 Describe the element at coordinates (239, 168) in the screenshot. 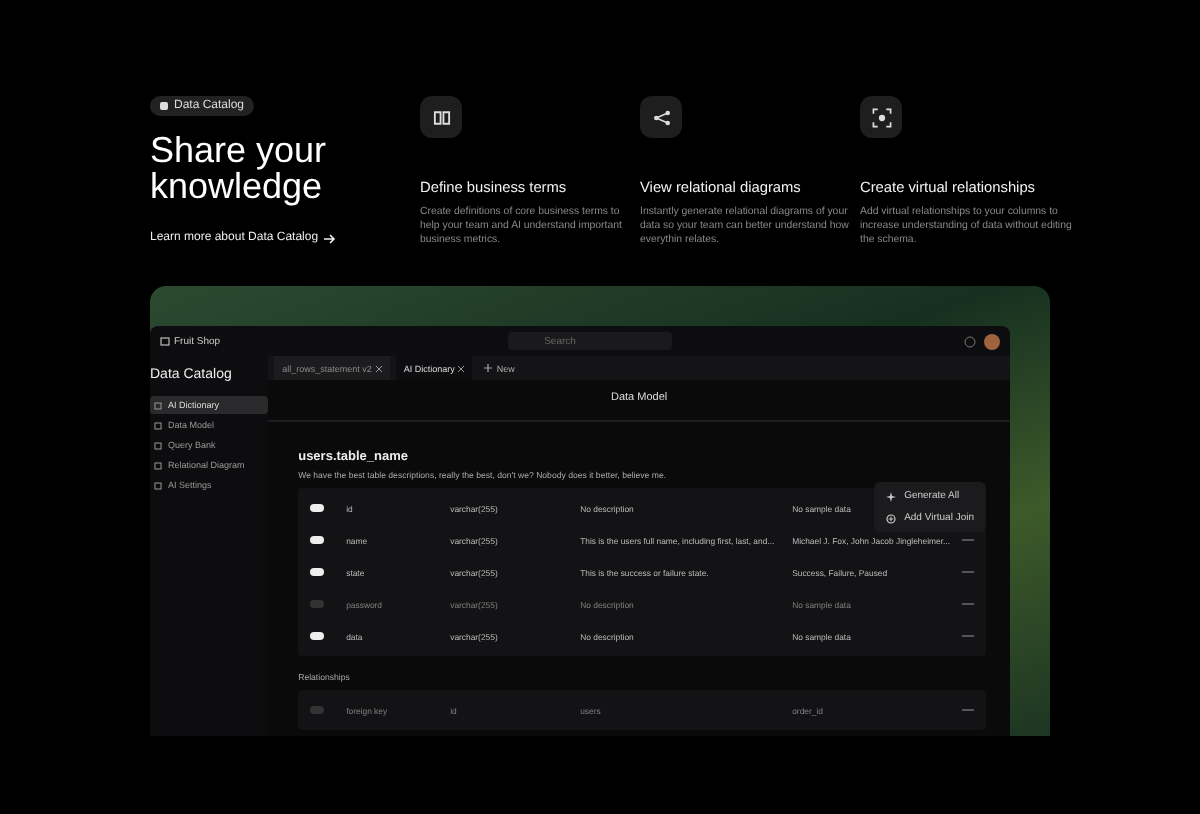

I see `headline: Share your knowledge` at that location.